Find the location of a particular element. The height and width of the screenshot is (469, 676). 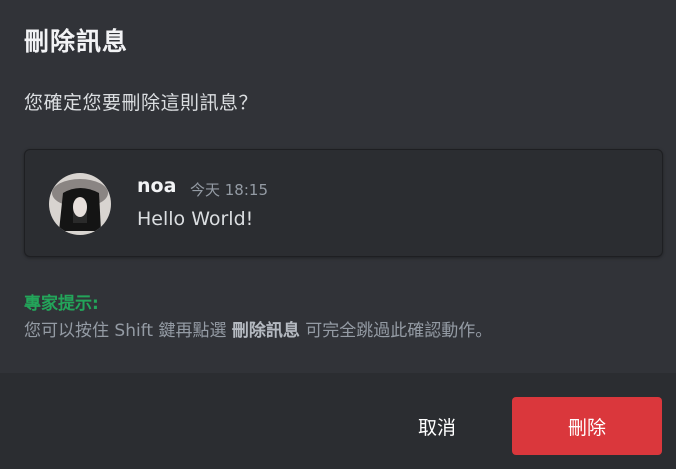

message-username: noa is located at coordinates (156, 186).